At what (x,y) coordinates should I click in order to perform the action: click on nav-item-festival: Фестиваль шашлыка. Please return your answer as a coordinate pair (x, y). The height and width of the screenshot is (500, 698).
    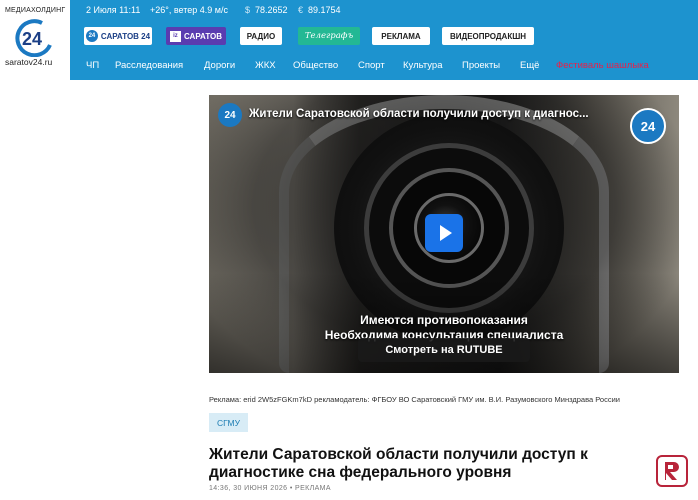
    Looking at the image, I should click on (602, 65).